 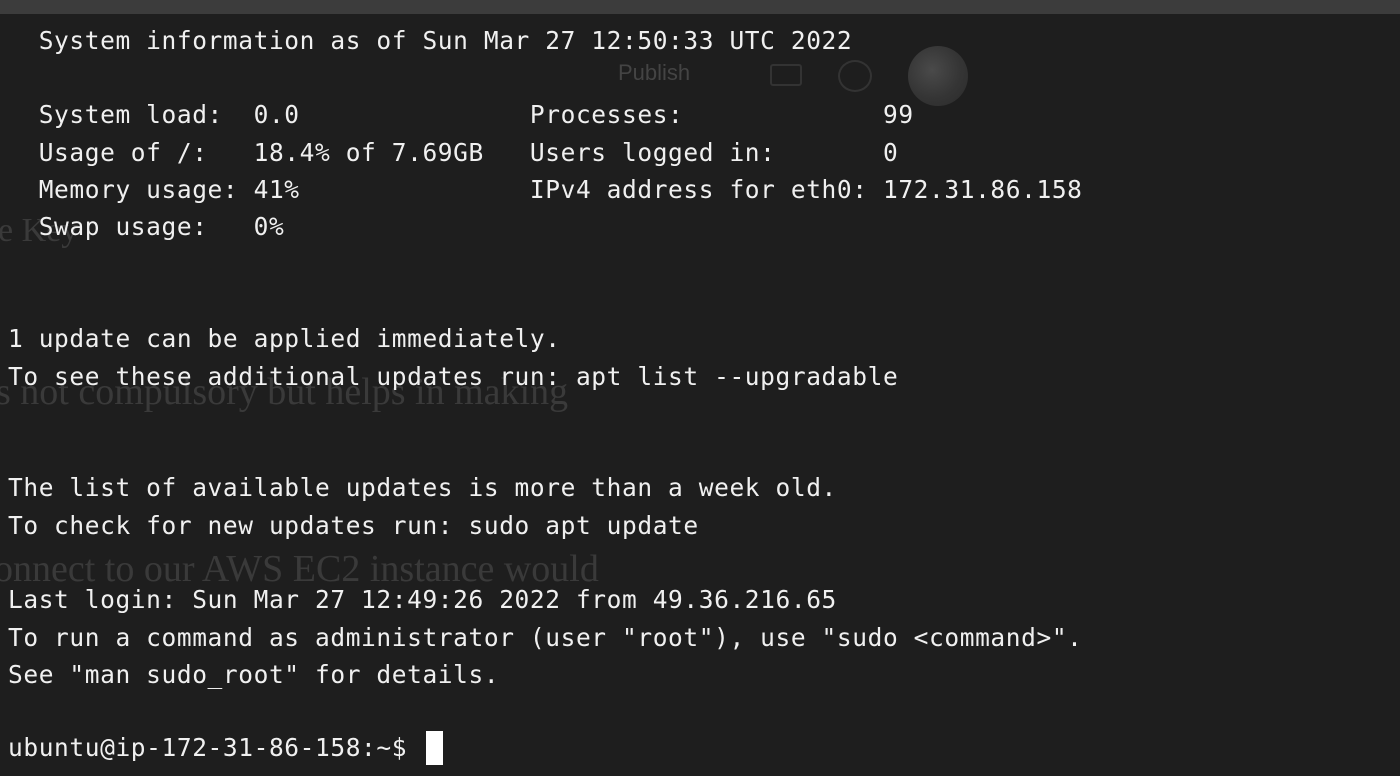 What do you see at coordinates (284, 338) in the screenshot?
I see `update-count-line: 1 update can be applied immediately.` at bounding box center [284, 338].